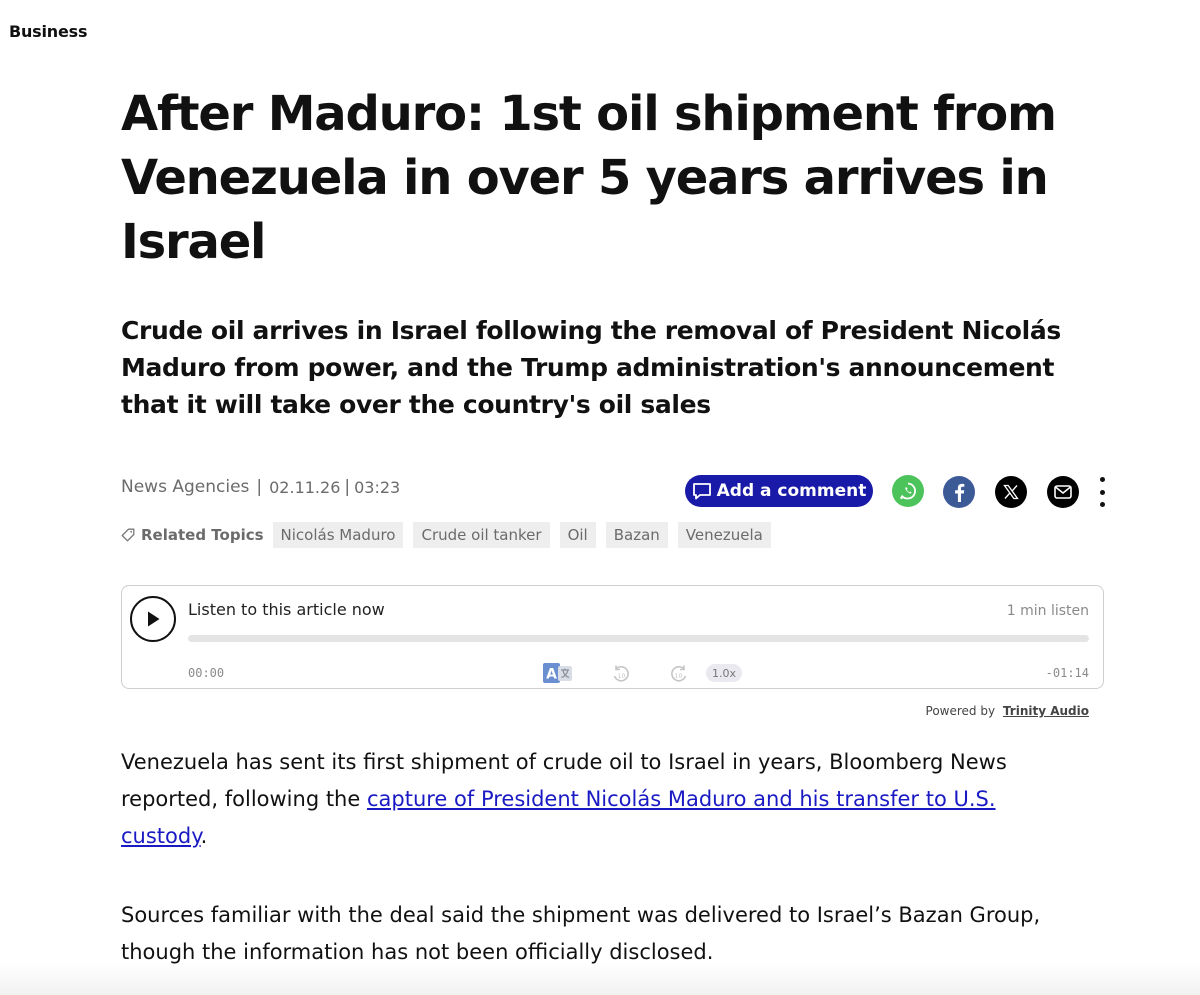 This screenshot has height=995, width=1200. Describe the element at coordinates (724, 673) in the screenshot. I see `playback-speed-button: 1.0x` at that location.